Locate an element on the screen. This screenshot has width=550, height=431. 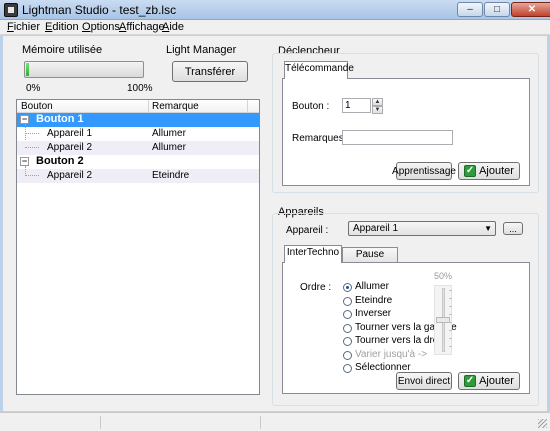
tree-row-name: Bouton 1 is located at coordinates (60, 119).